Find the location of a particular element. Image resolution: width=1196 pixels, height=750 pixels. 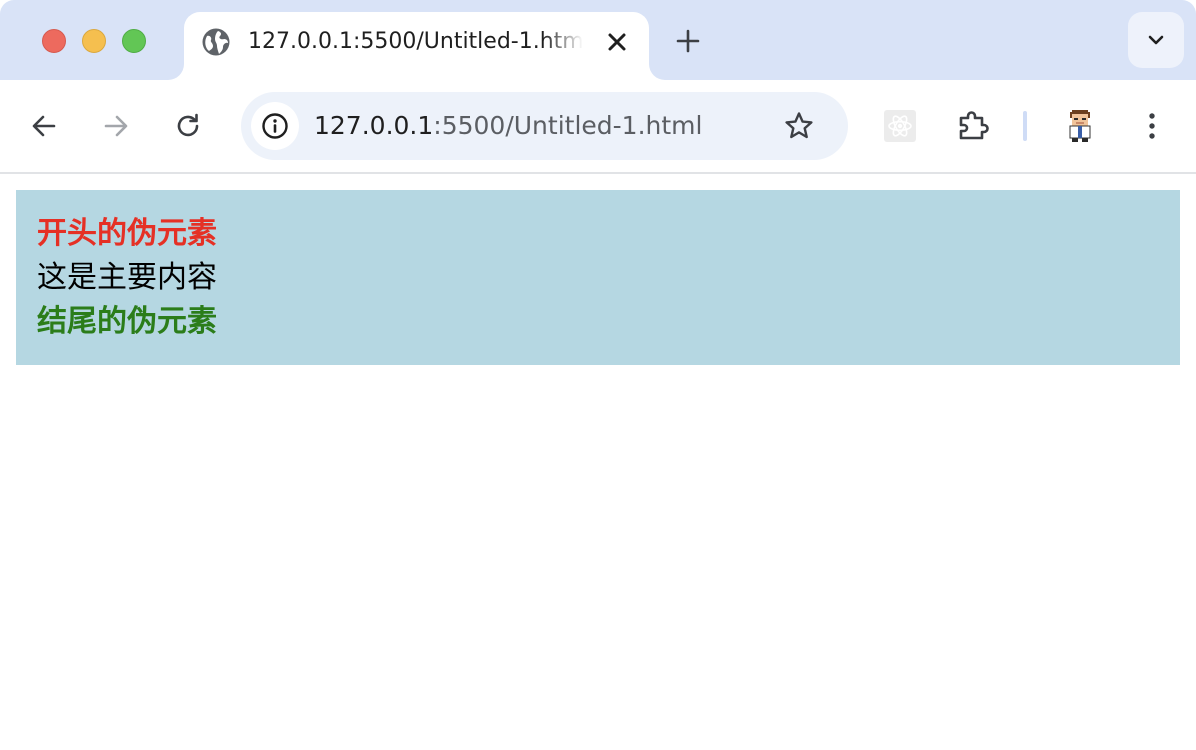

tab-strip: 127.0.0.1:5500/Untitled-1.html is located at coordinates (598, 40).